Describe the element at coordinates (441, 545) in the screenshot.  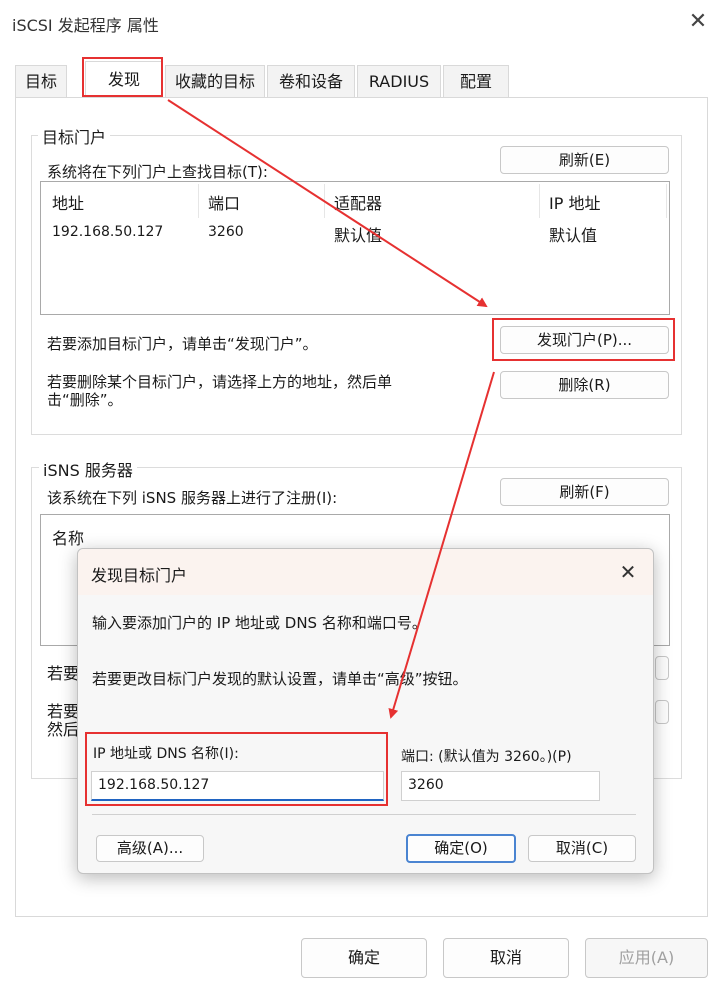
I see `arrow-button-to-ip-field` at that location.